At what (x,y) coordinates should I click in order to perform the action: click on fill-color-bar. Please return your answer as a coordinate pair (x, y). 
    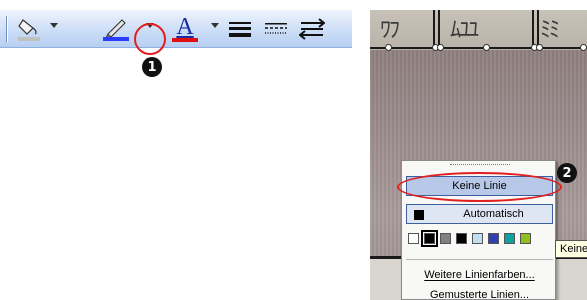
    Looking at the image, I should click on (29, 39).